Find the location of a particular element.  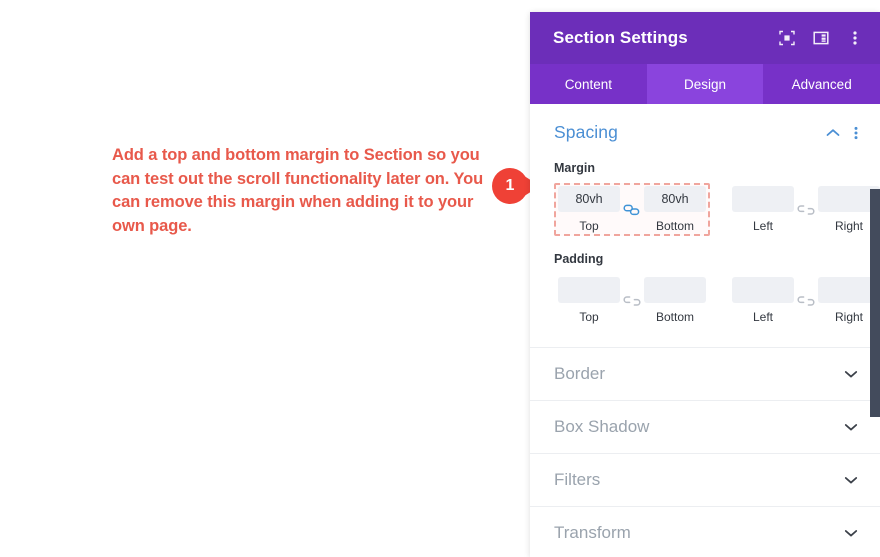

margin-top-label: Top is located at coordinates (589, 226).